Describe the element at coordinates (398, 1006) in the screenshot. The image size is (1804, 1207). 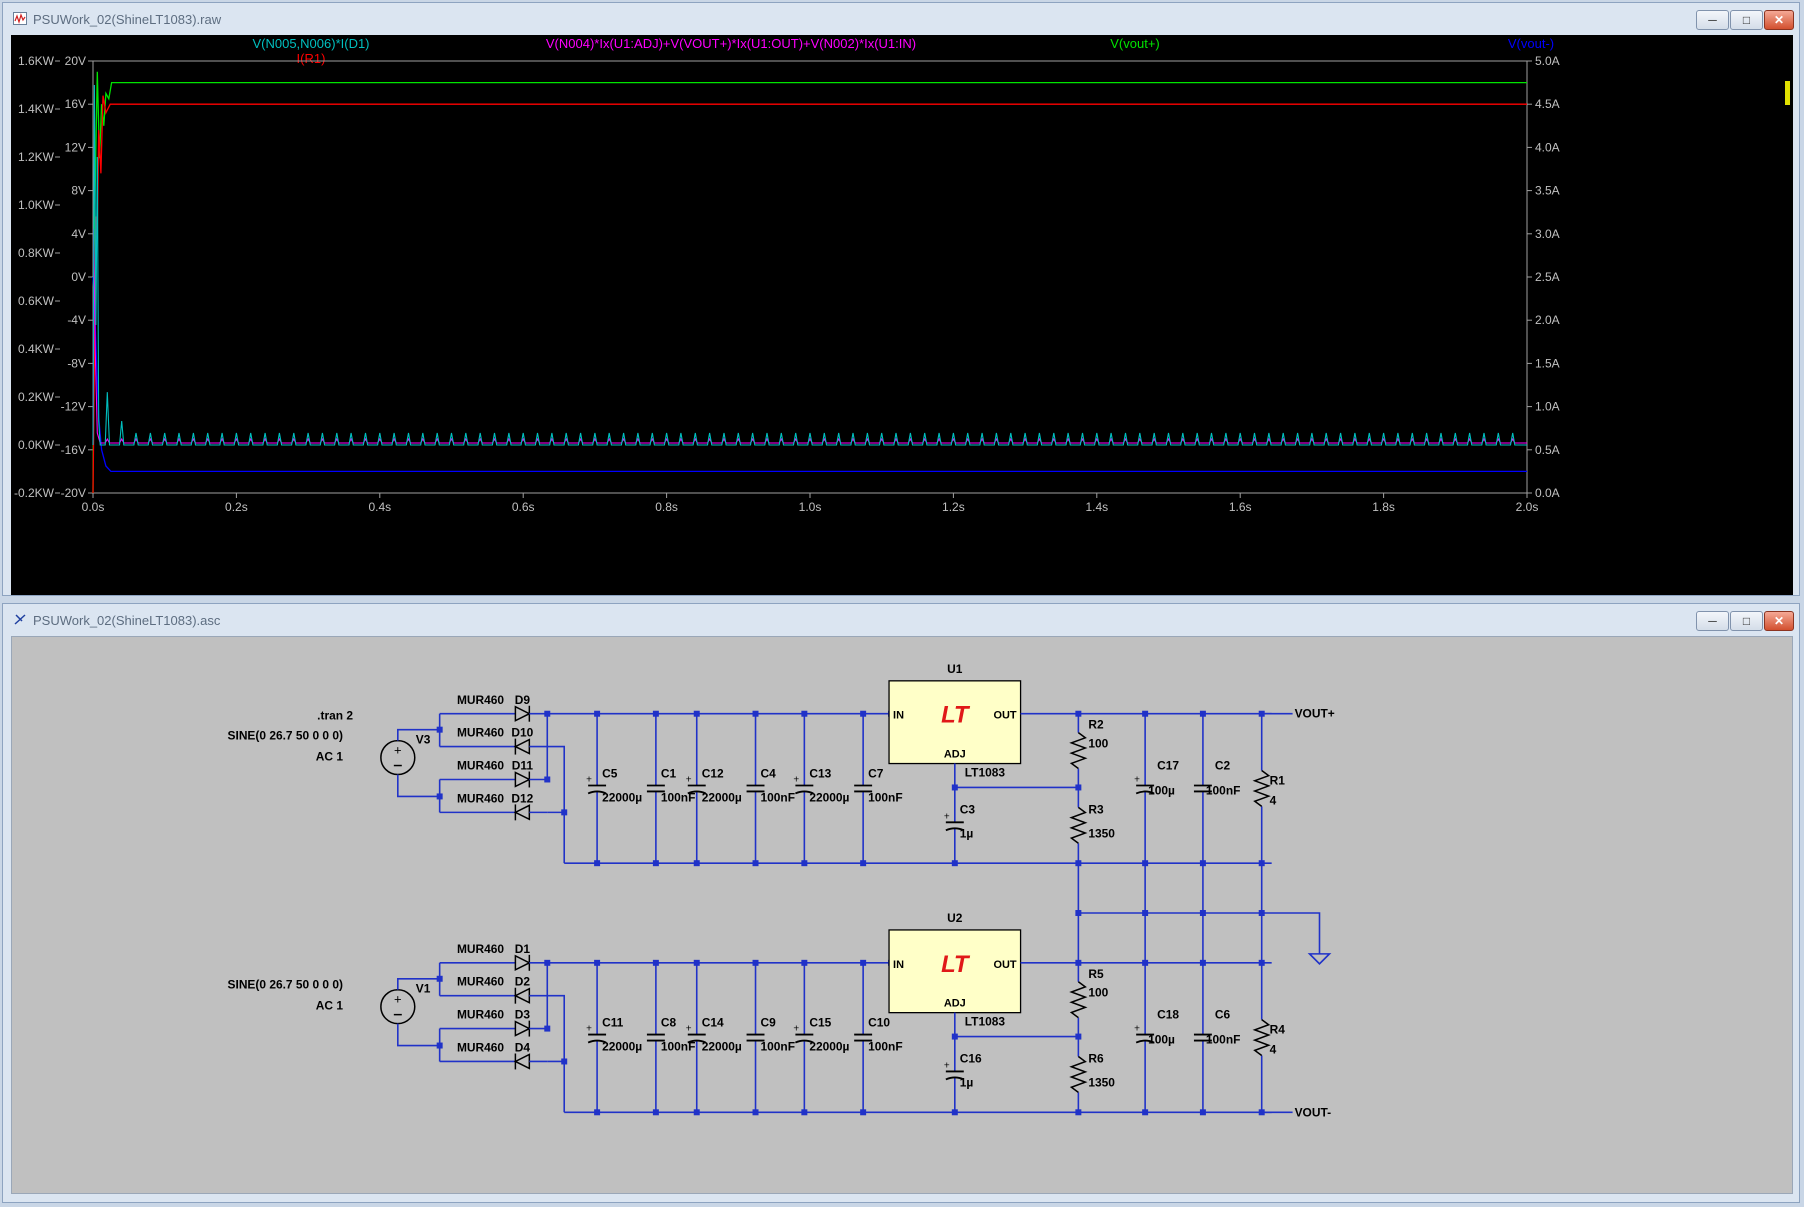
I see `voltage-source-v1: +` at that location.